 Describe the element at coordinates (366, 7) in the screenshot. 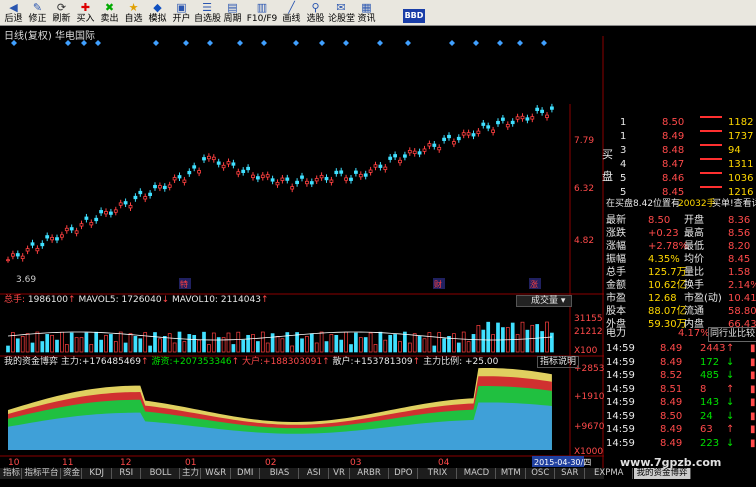

I see `news-icon: ▦` at that location.